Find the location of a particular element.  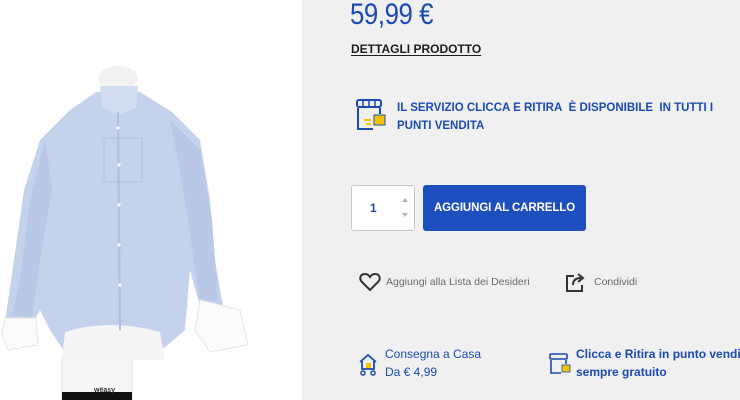

product-details-link: DETTAGLI PRODOTTO is located at coordinates (416, 49).